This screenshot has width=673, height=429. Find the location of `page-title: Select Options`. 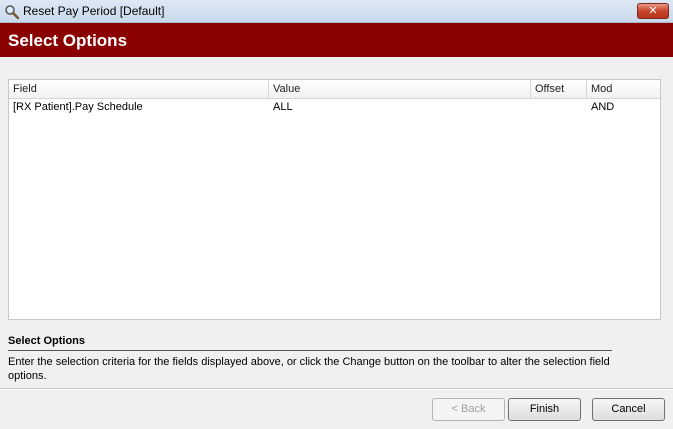

page-title: Select Options is located at coordinates (68, 40).